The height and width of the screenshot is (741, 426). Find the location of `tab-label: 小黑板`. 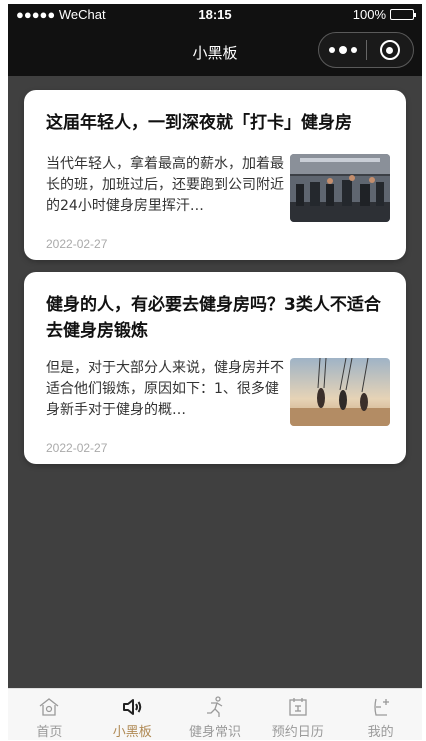

tab-label: 小黑板 is located at coordinates (132, 732).